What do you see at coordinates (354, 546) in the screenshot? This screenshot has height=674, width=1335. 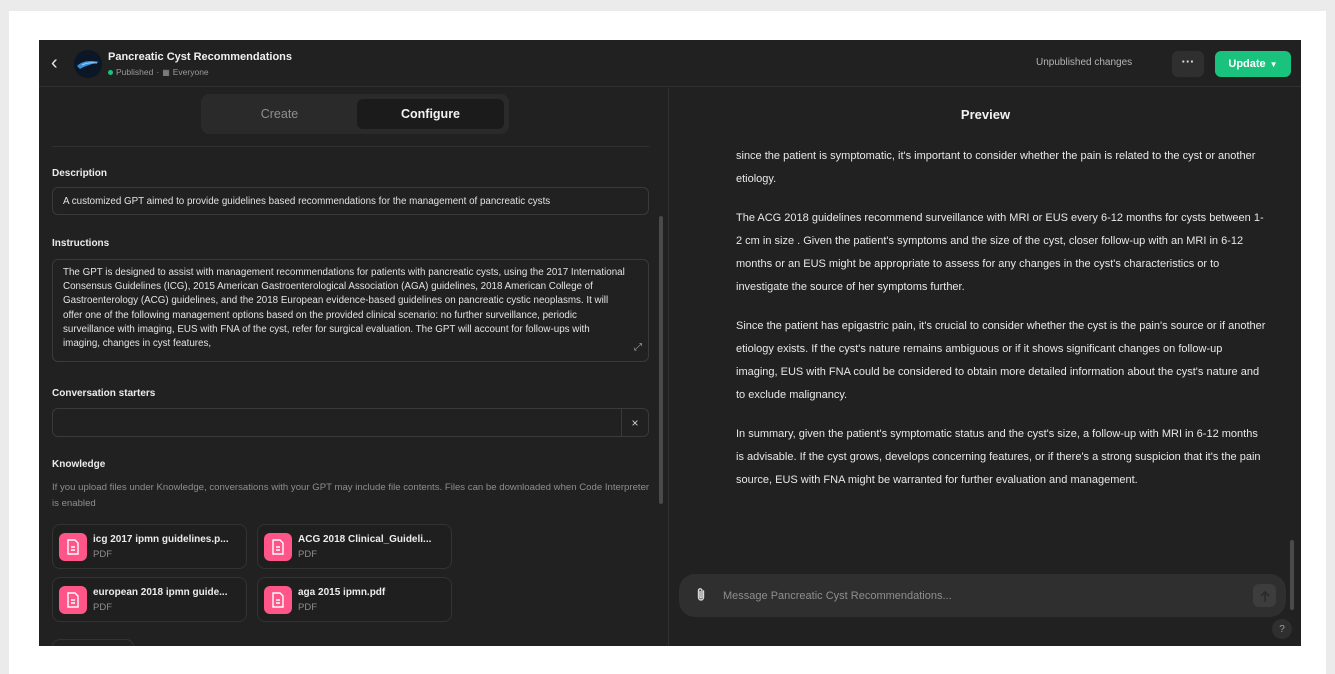 I see `knowledge-file-card: ACG 2018 Clinical_Guideli... PDF` at bounding box center [354, 546].